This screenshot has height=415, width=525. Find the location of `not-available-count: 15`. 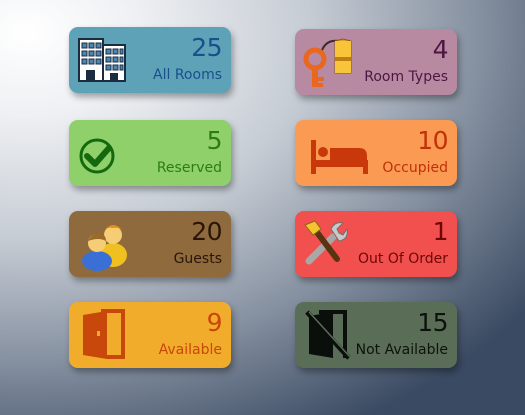

not-available-count: 15 is located at coordinates (432, 322).